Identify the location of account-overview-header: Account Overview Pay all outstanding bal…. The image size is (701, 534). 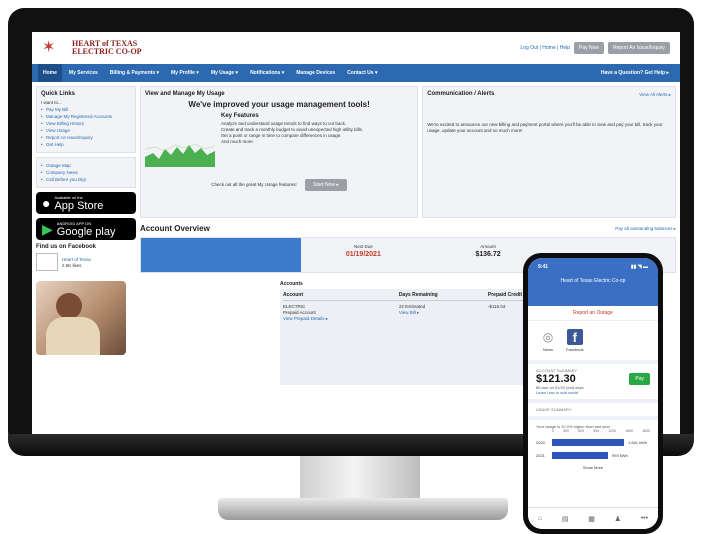
(408, 228).